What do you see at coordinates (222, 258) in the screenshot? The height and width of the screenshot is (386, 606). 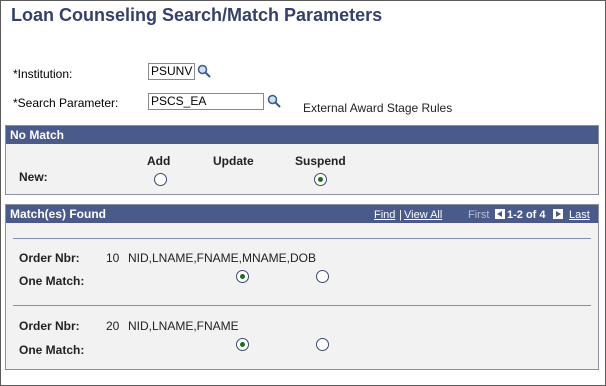 I see `match-fields: NID,LNAME,FNAME,MNAME,DOB` at bounding box center [222, 258].